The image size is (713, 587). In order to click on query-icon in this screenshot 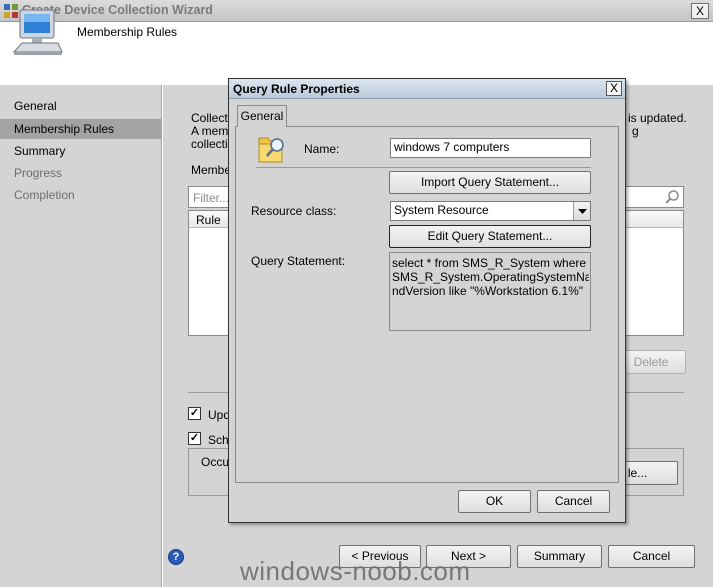, I will do `click(272, 149)`.